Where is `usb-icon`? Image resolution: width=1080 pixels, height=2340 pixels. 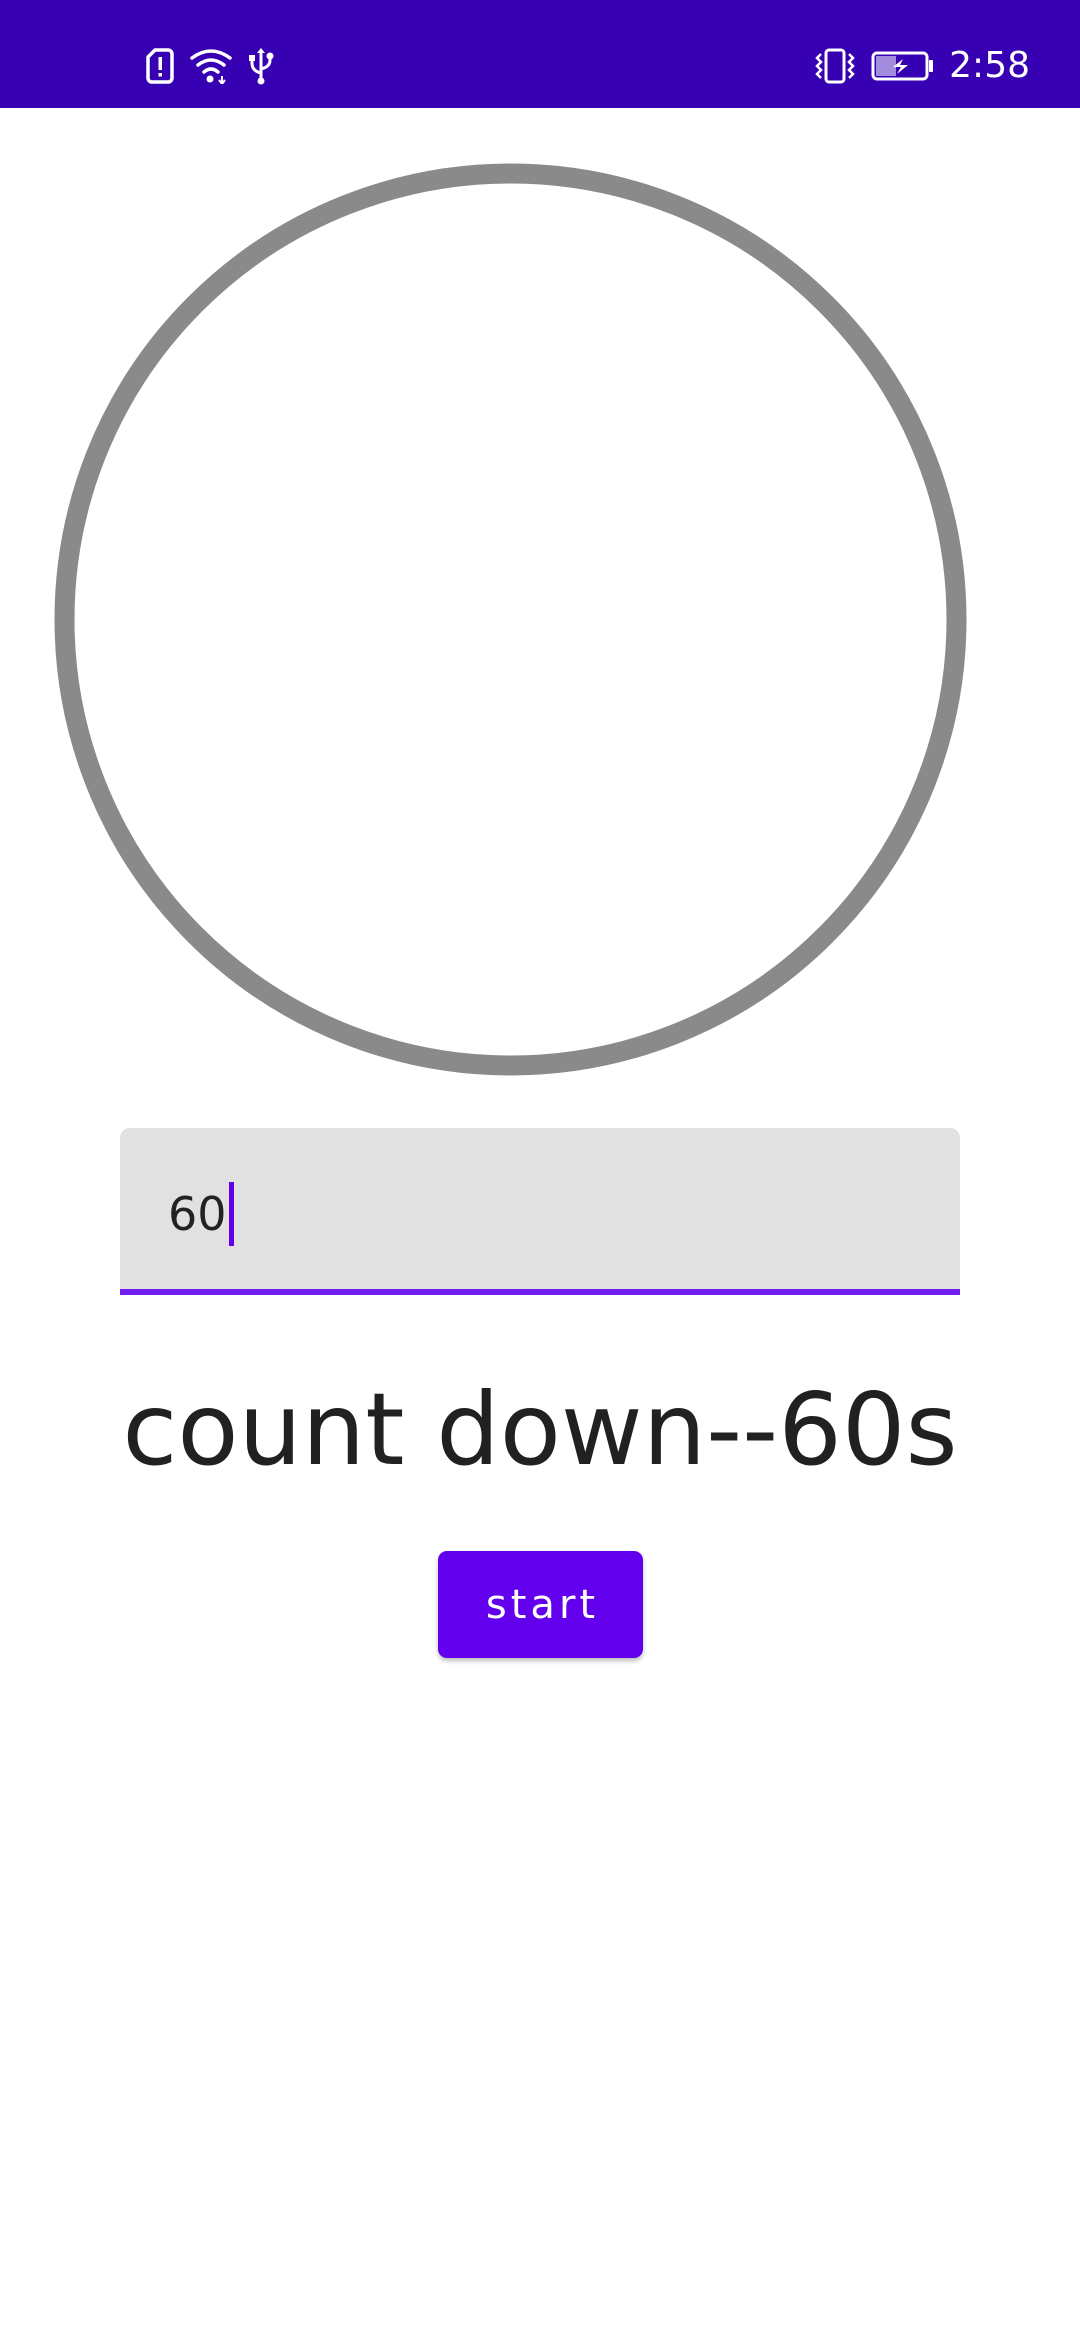 usb-icon is located at coordinates (261, 66).